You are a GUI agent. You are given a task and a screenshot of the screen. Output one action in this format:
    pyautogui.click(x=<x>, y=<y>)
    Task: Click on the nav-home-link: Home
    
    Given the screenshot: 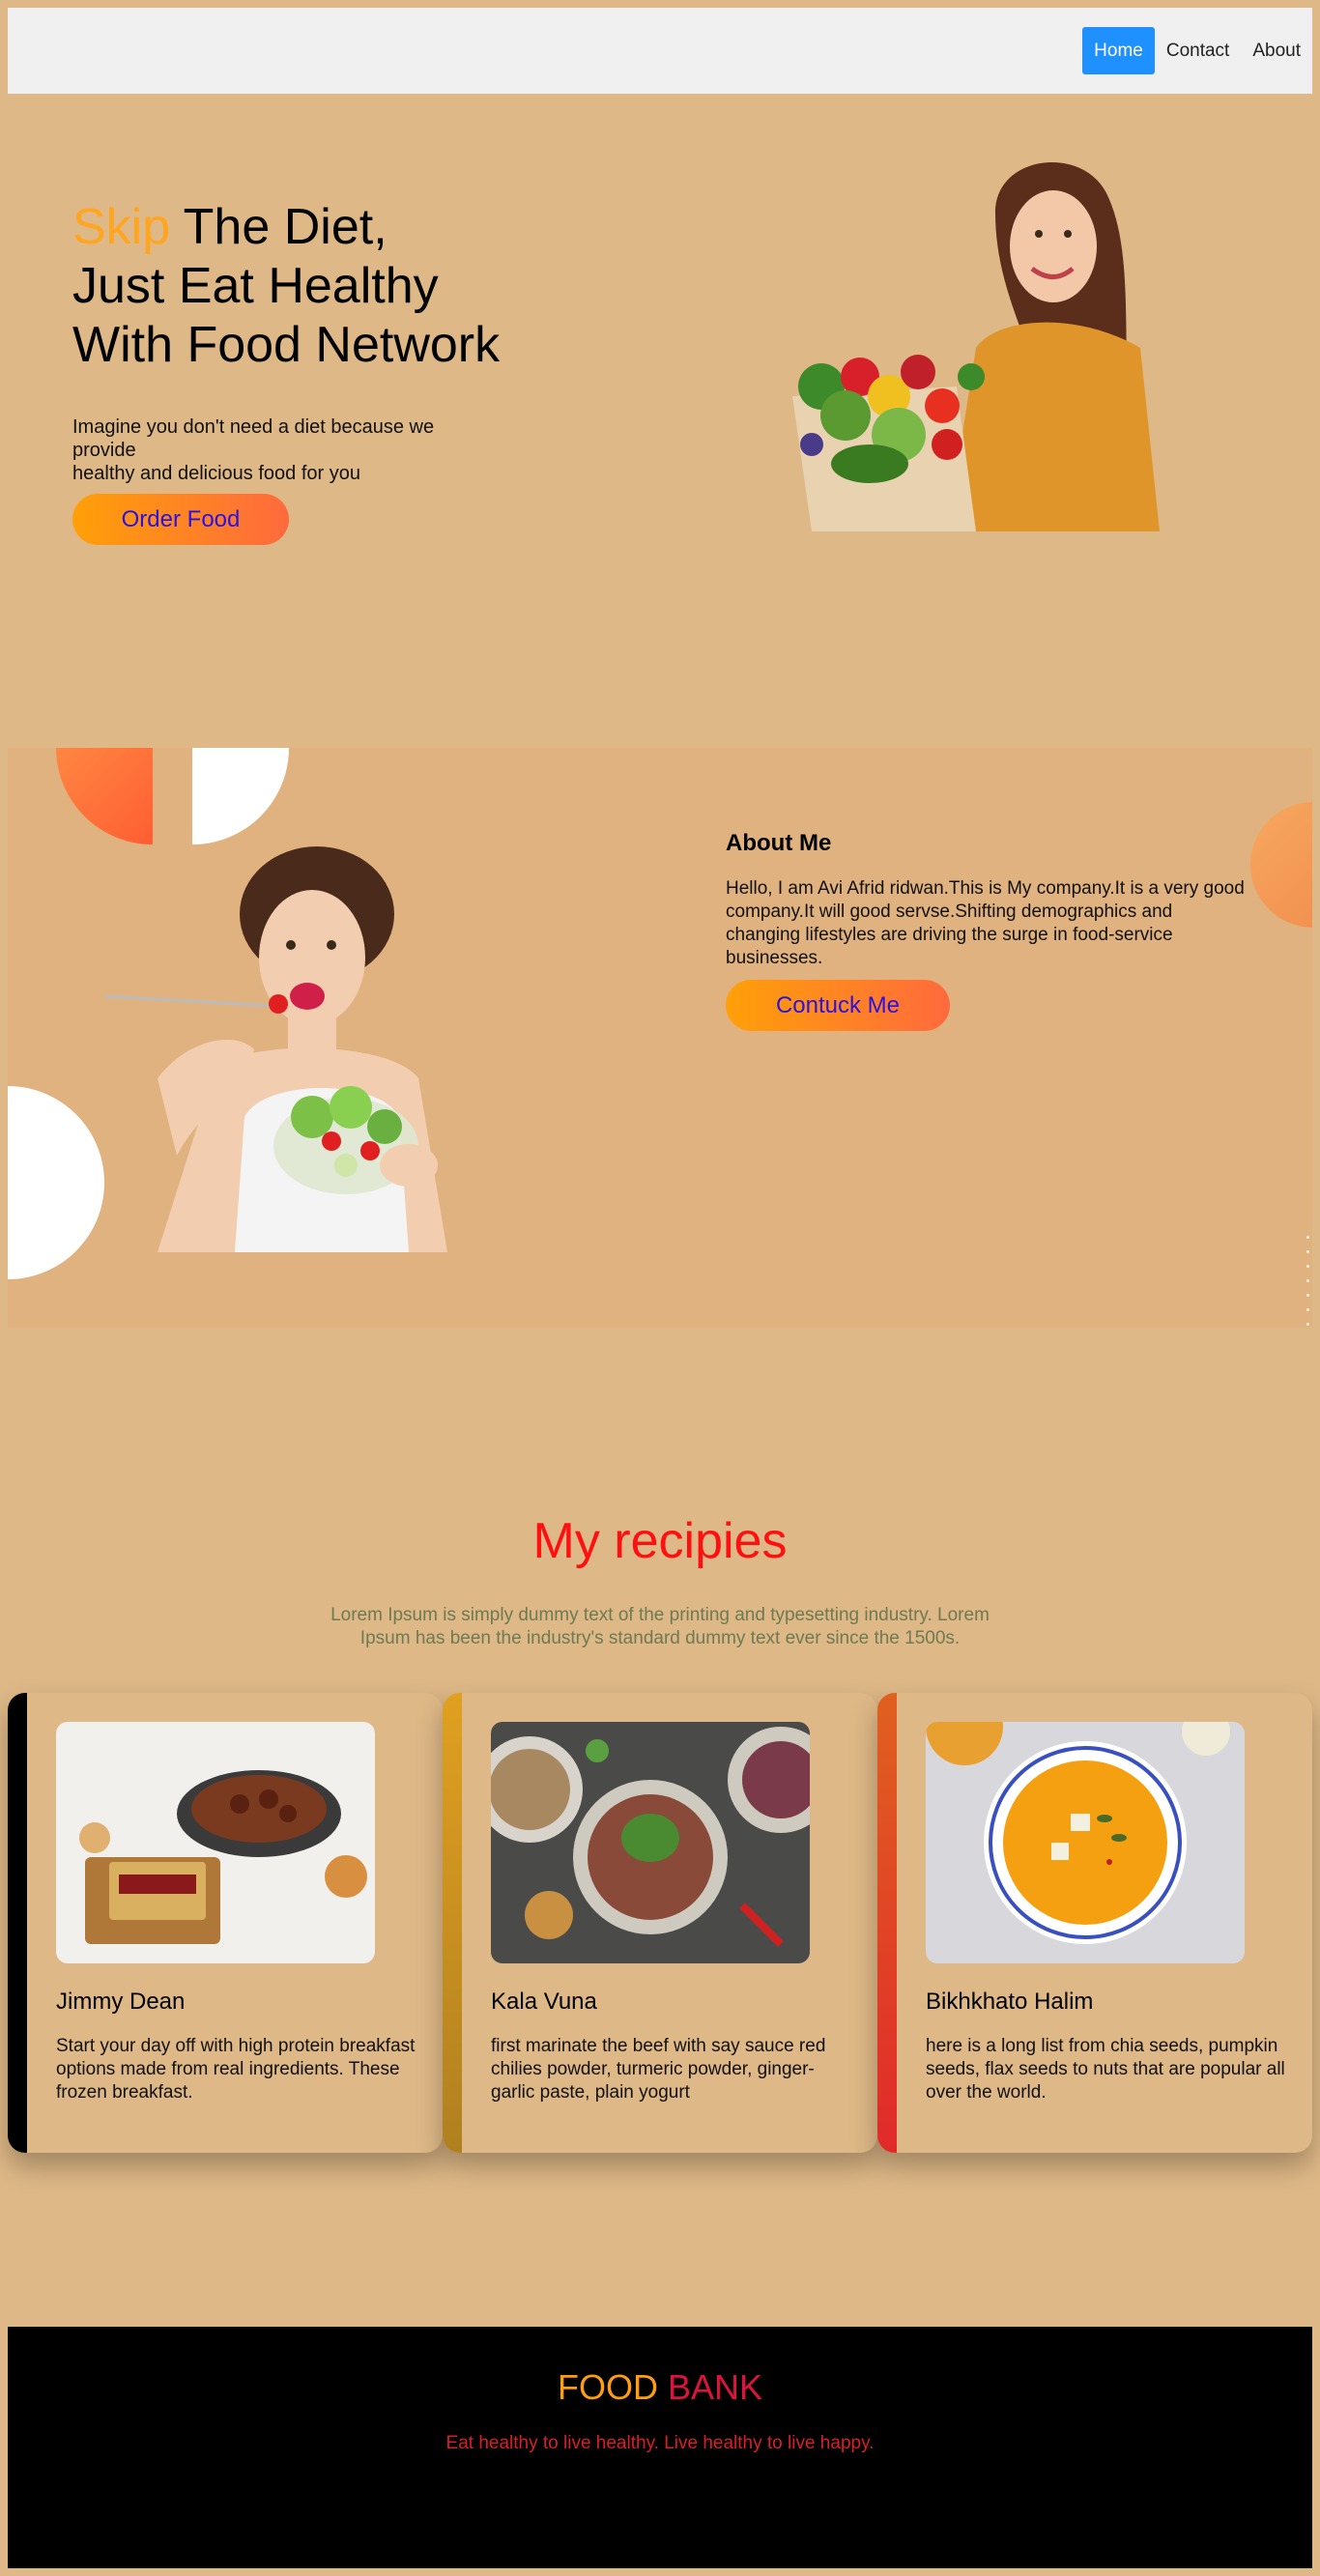 What is the action you would take?
    pyautogui.click(x=1119, y=51)
    